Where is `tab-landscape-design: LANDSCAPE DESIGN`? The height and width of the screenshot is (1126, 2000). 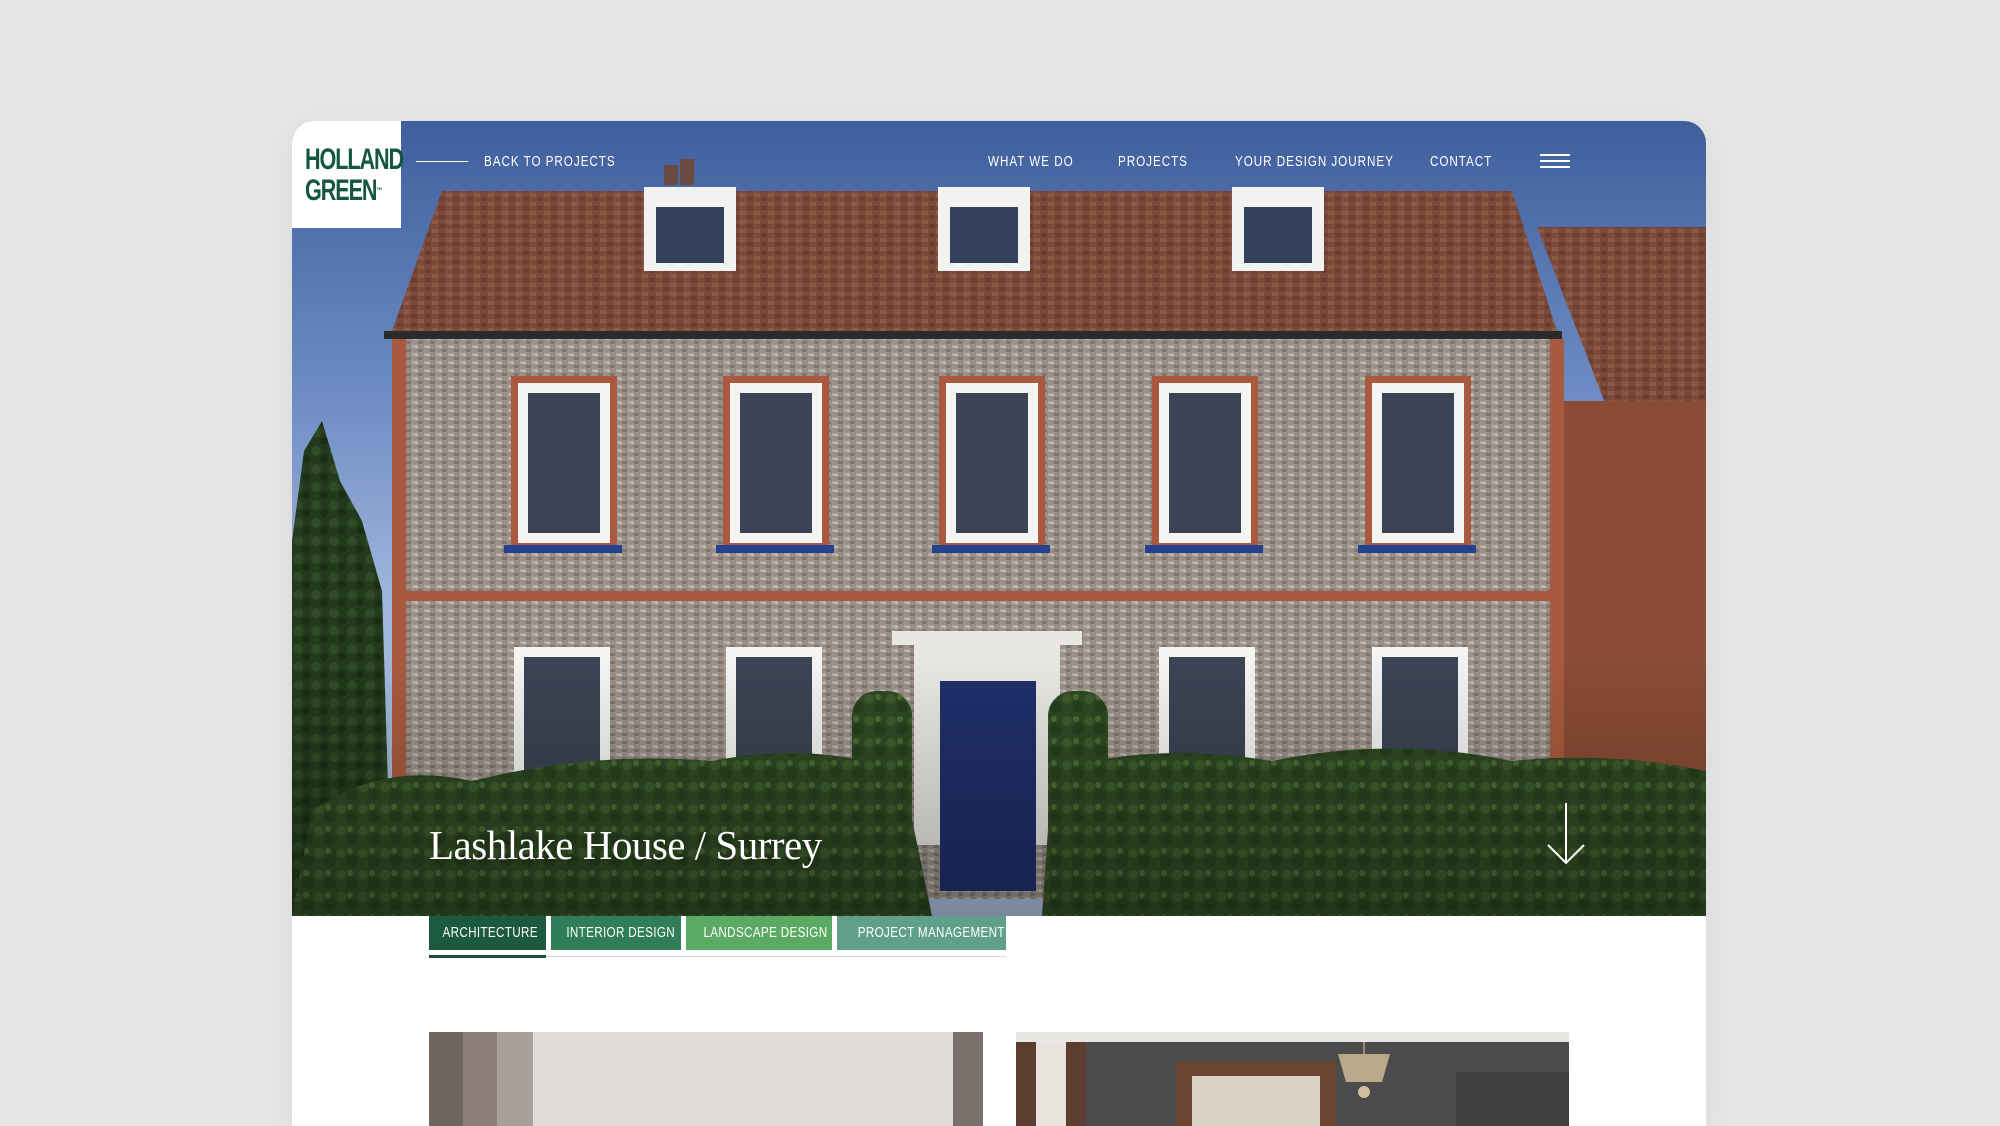 tab-landscape-design: LANDSCAPE DESIGN is located at coordinates (759, 933).